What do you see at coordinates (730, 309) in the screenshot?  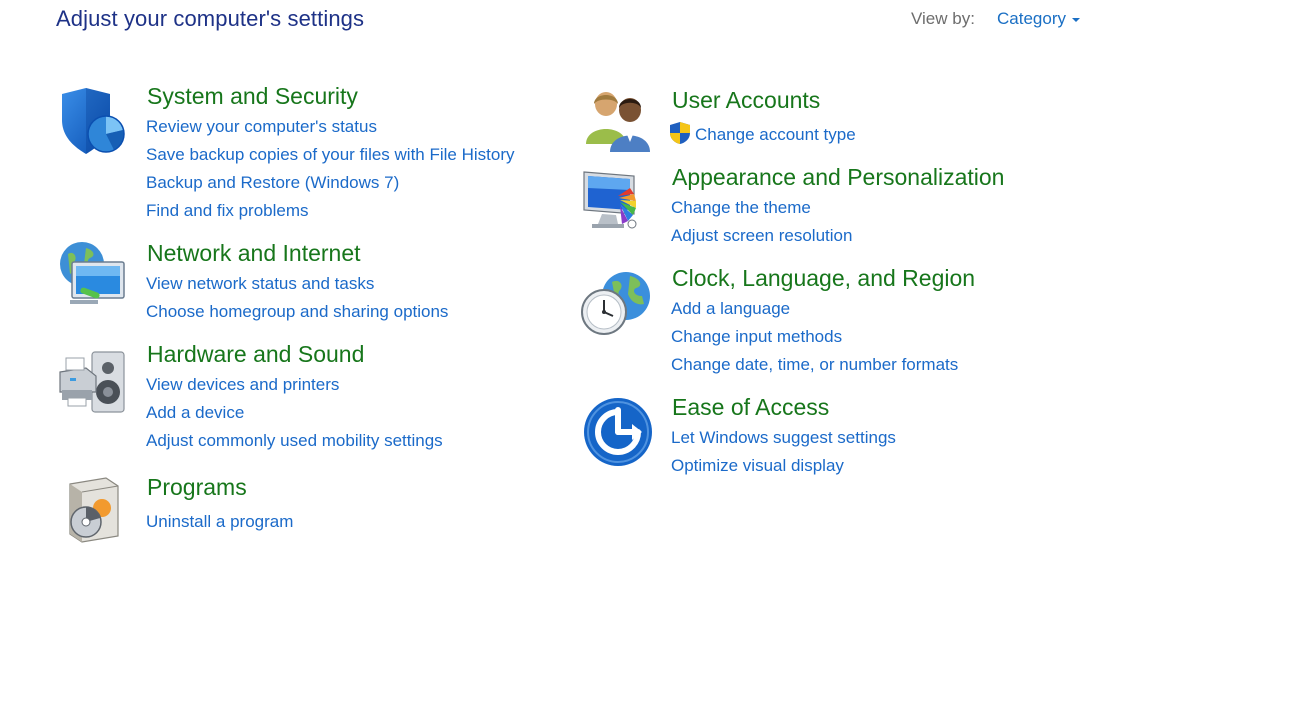 I see `link-add-language: Add a language` at bounding box center [730, 309].